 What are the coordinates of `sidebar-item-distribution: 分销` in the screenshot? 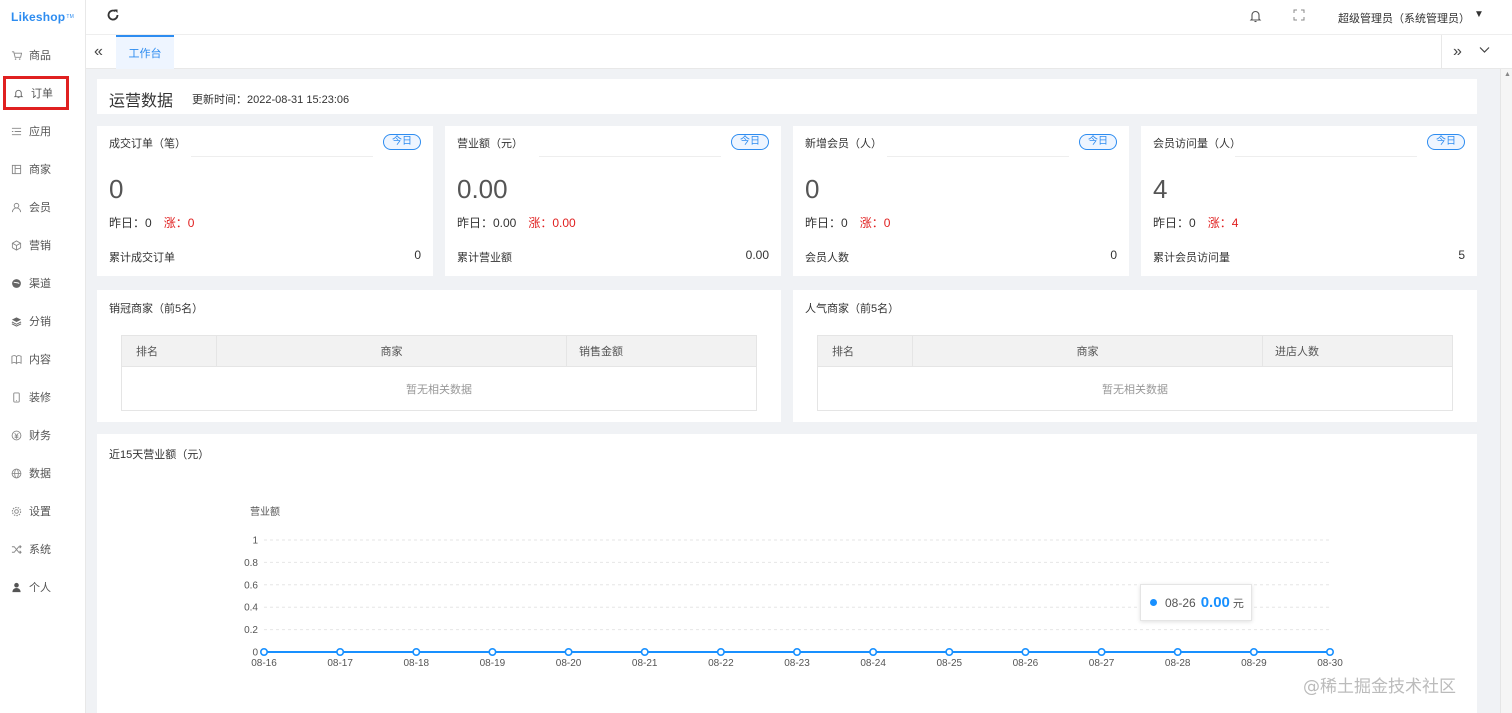 It's located at (43, 321).